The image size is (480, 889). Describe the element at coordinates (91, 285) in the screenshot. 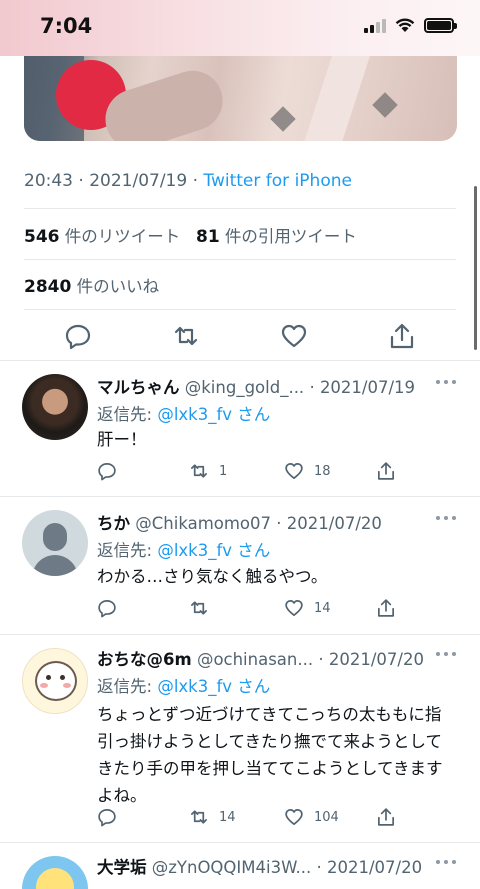

I see `likes-stat: 2840 件のいいね` at that location.